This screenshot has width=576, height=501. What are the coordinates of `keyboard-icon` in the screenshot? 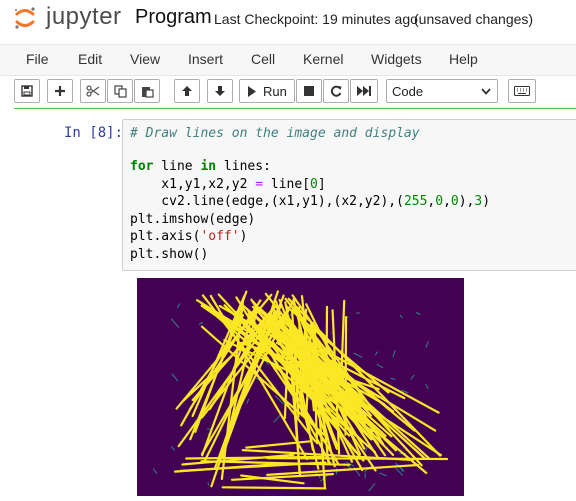 It's located at (522, 91).